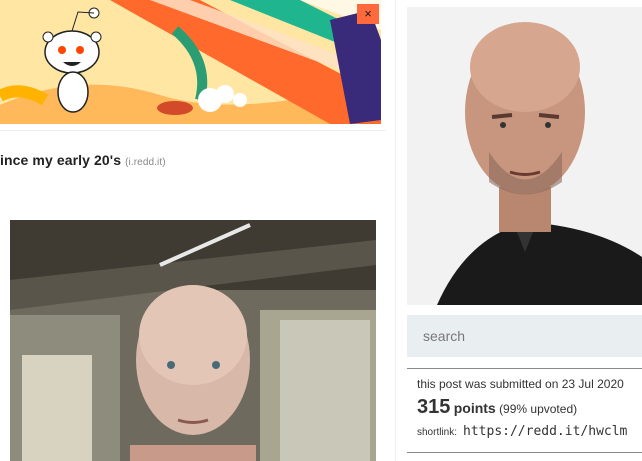  I want to click on points-count: 315, so click(434, 407).